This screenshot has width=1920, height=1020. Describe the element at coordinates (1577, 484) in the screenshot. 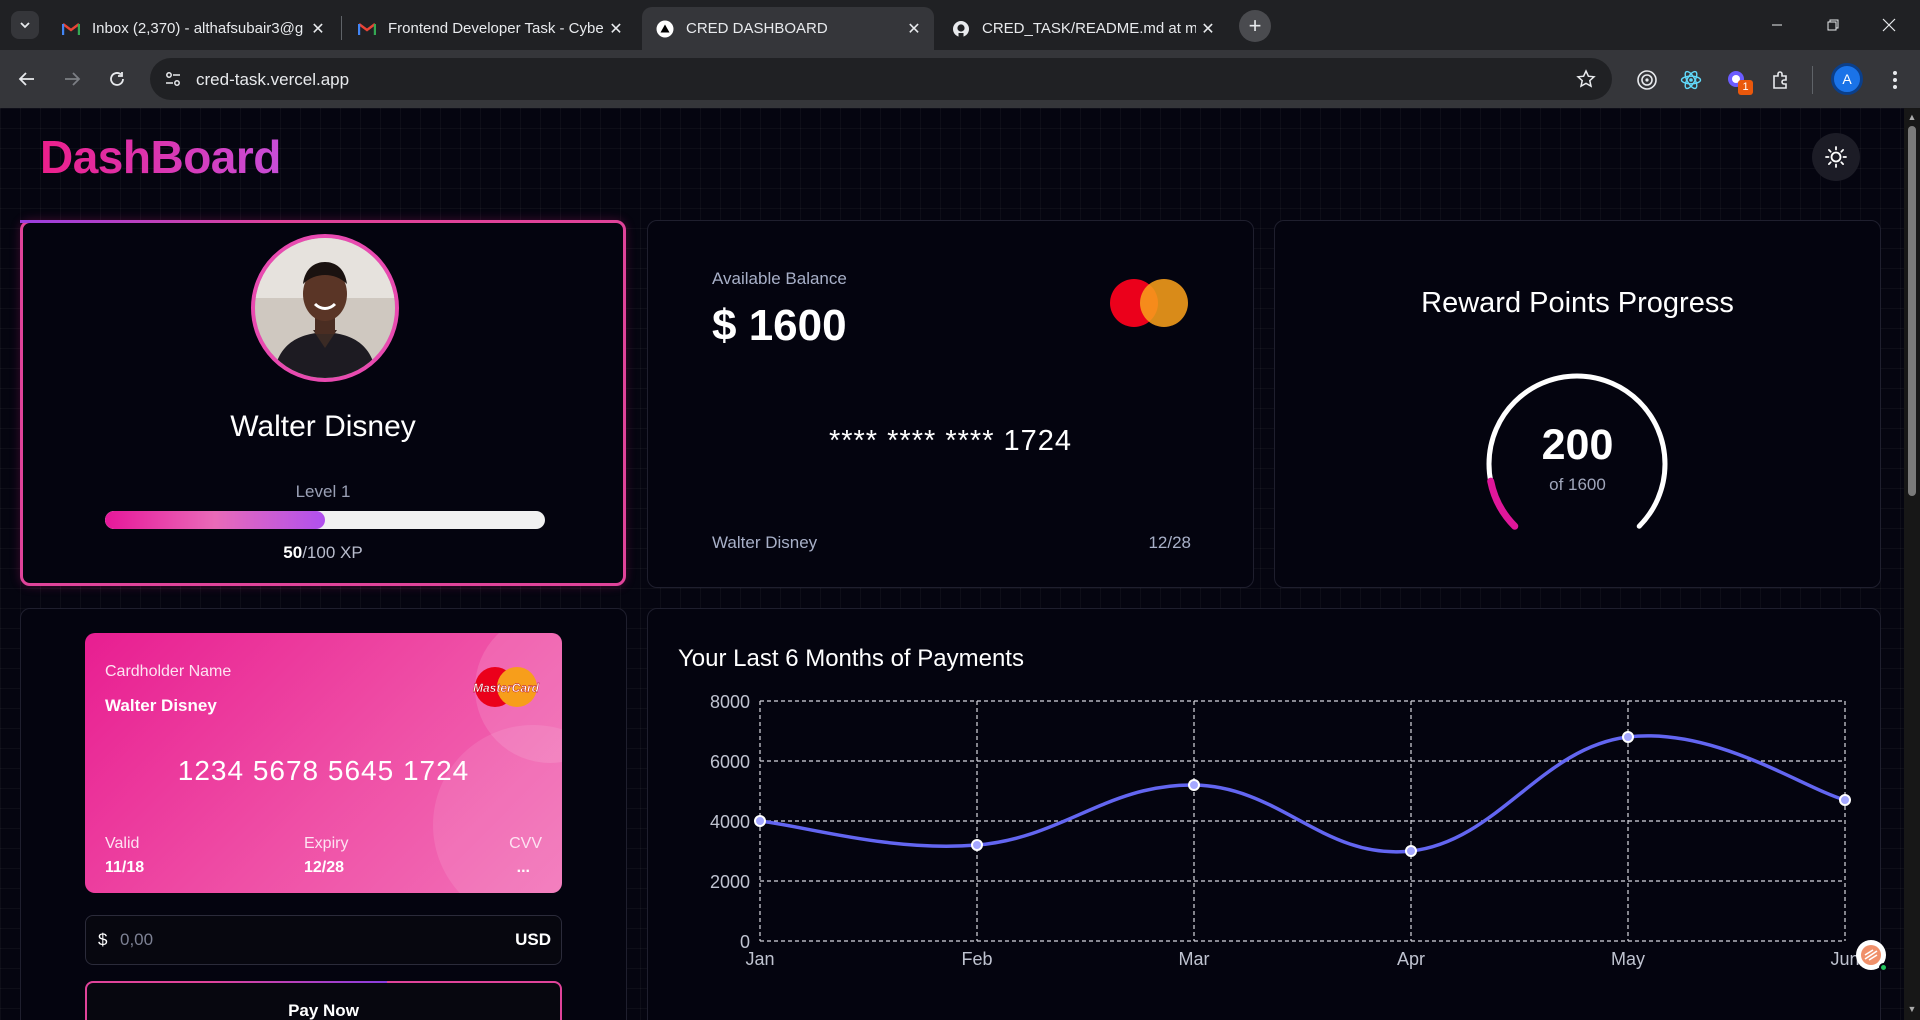

I see `reward-total: of 1600` at that location.